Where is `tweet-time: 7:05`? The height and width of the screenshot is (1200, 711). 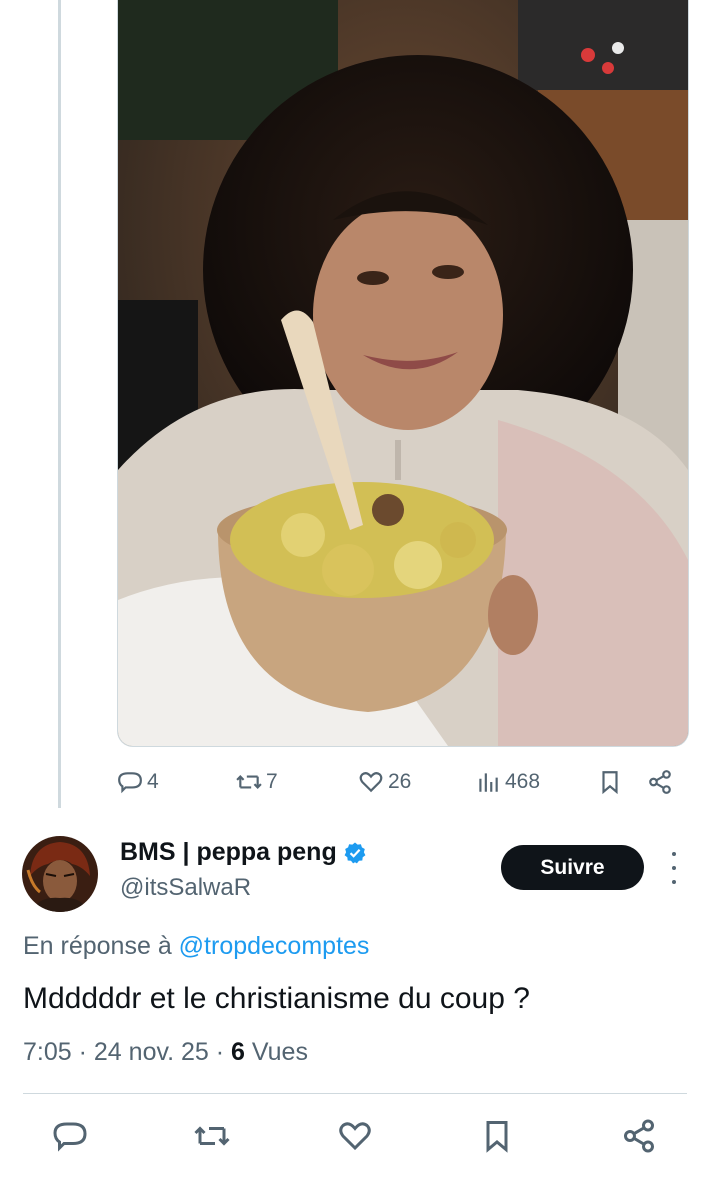 tweet-time: 7:05 is located at coordinates (47, 1052).